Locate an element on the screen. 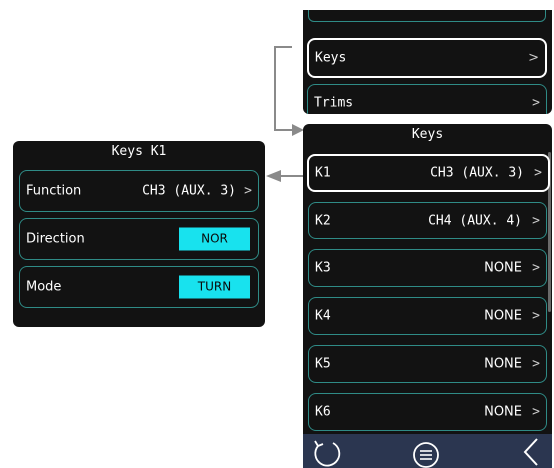 The image size is (554, 468). top-menu-panel: Keys > Trims > is located at coordinates (427, 62).